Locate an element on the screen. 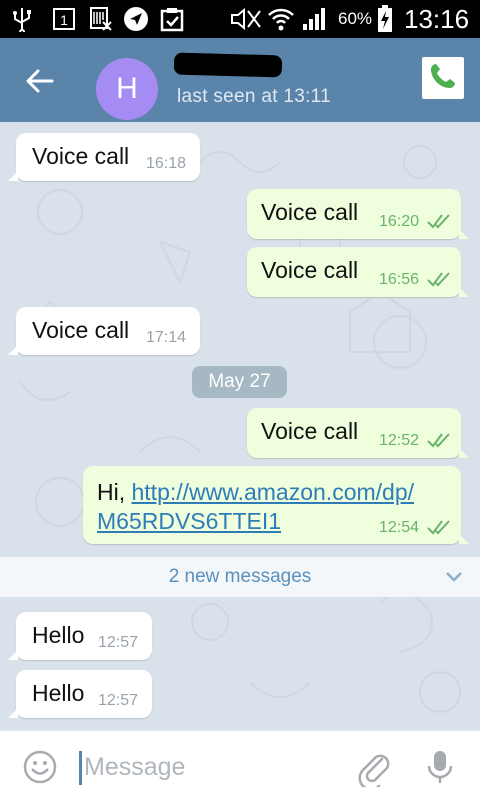 This screenshot has width=480, height=801. phone-icon is located at coordinates (443, 78).